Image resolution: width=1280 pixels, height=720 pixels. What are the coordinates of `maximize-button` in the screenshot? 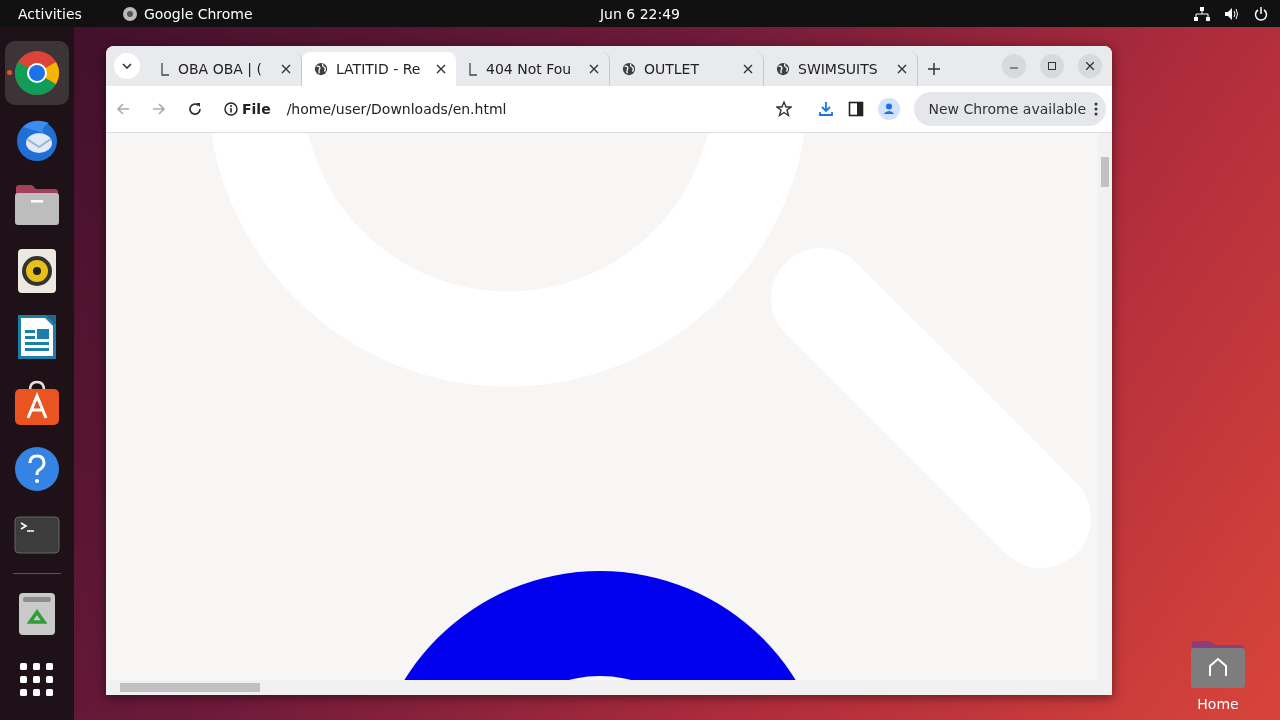 It's located at (1052, 66).